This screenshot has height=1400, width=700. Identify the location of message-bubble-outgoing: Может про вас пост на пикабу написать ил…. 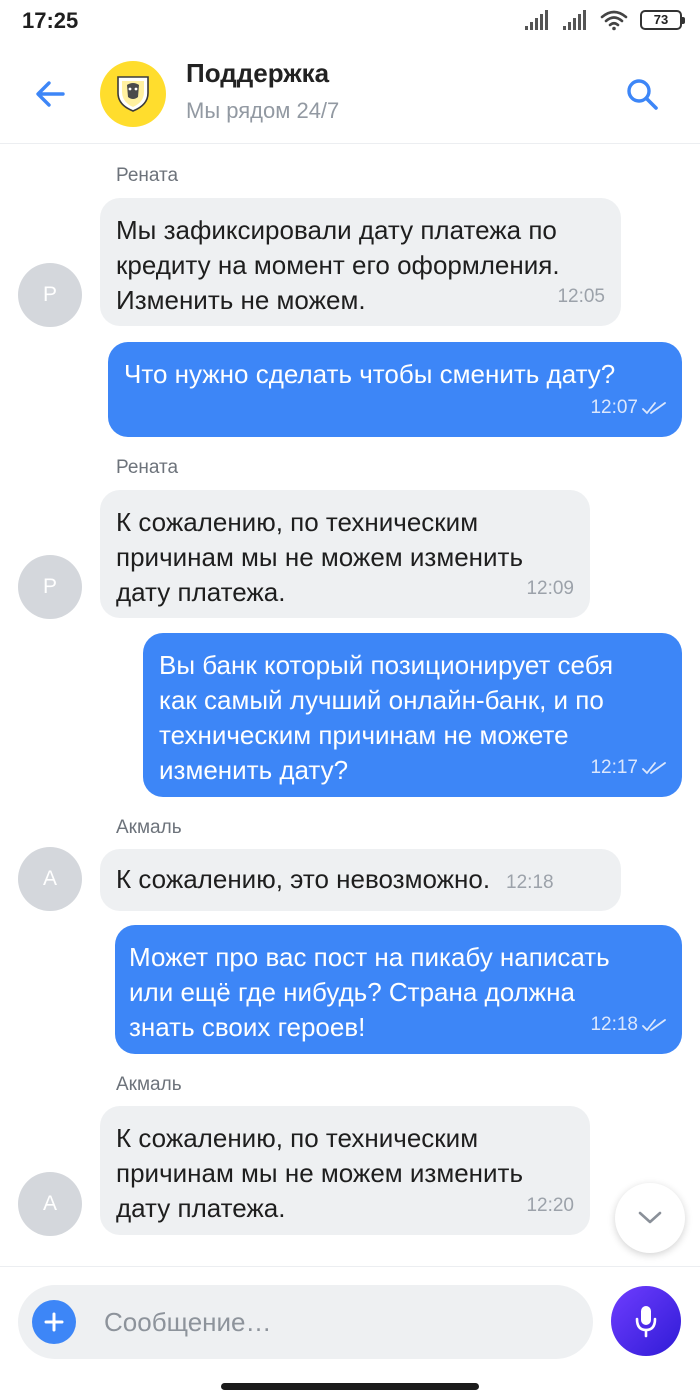
(398, 989).